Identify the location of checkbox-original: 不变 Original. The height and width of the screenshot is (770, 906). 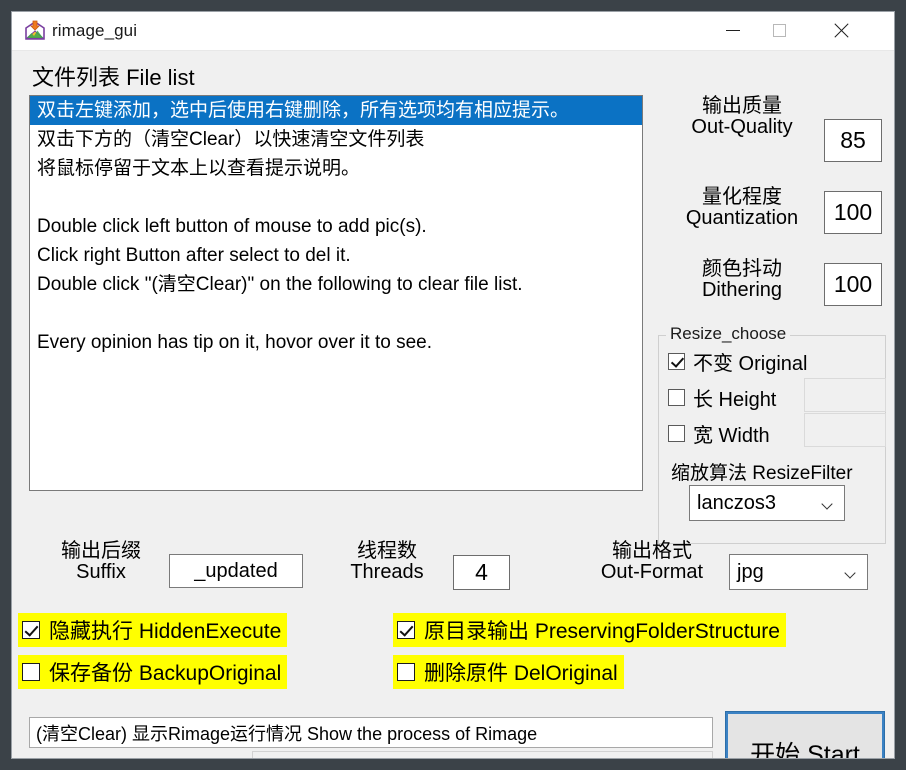
(737, 361).